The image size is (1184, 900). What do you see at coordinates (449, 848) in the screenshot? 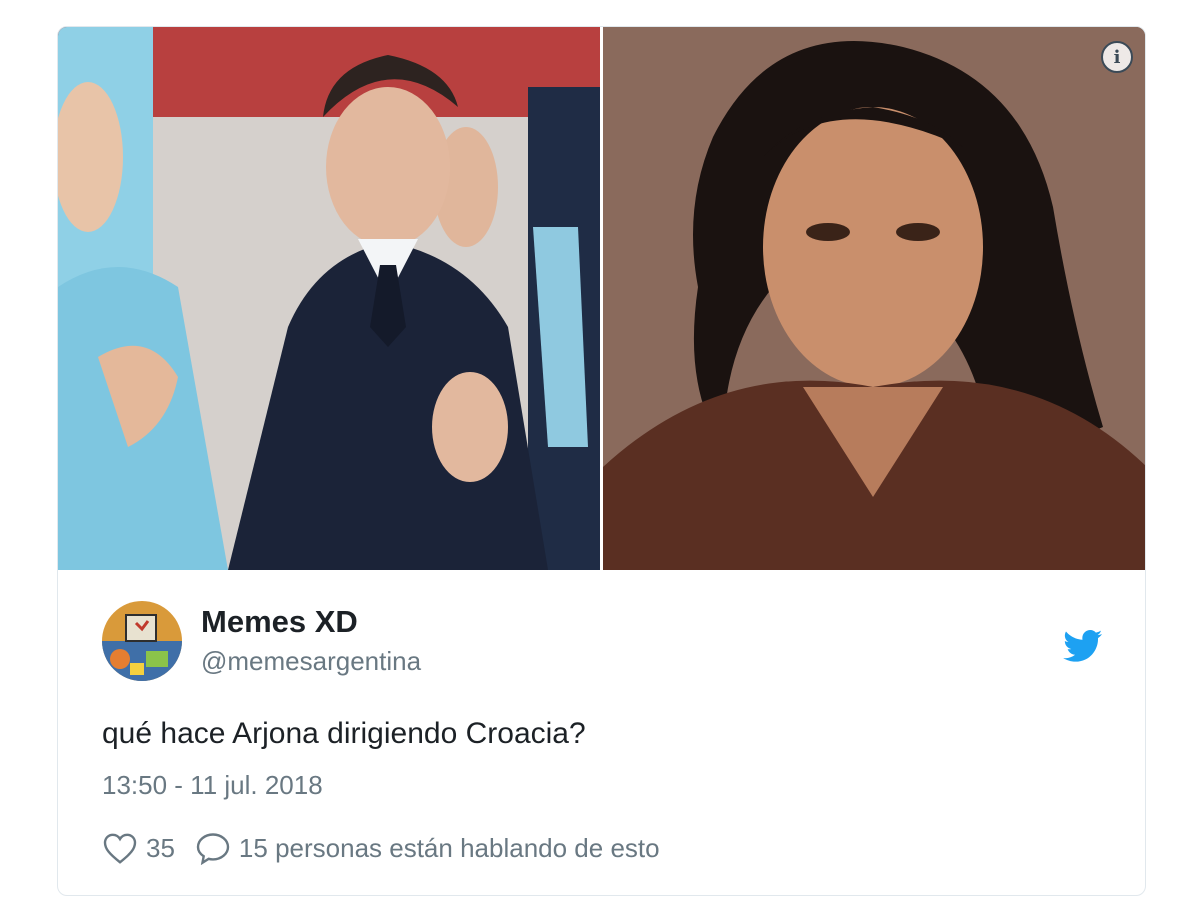
I see `conversation-link: 15 personas están hablando de esto` at bounding box center [449, 848].